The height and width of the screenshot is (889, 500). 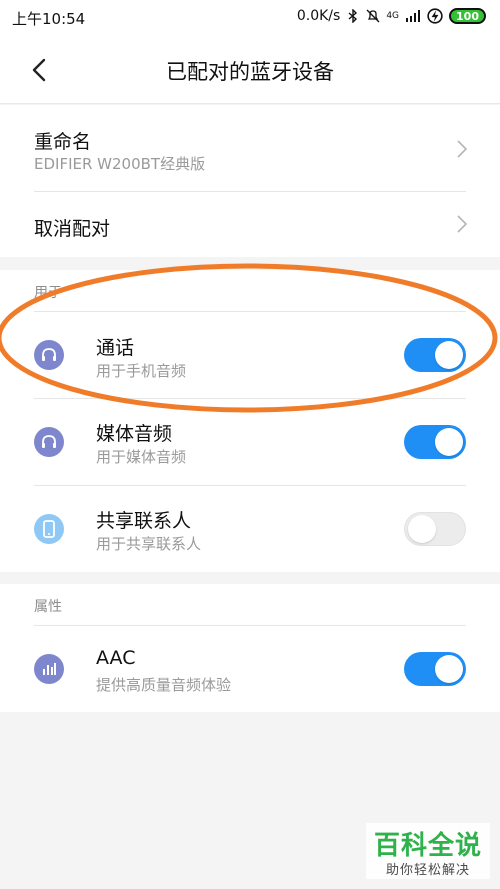 I want to click on app-header: 已配对的蓝牙设备, so click(x=250, y=70).